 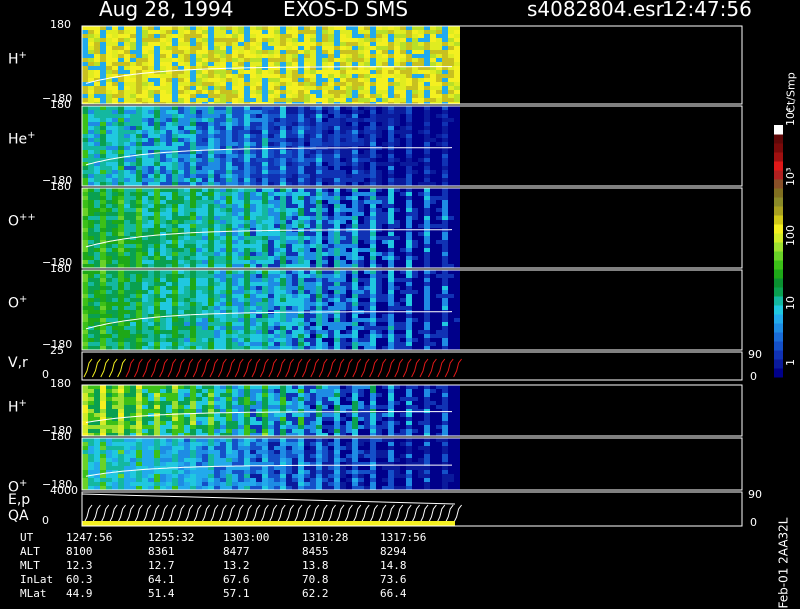 I want to click on panel-4-ytick-bottom: 0, so click(x=45, y=374).